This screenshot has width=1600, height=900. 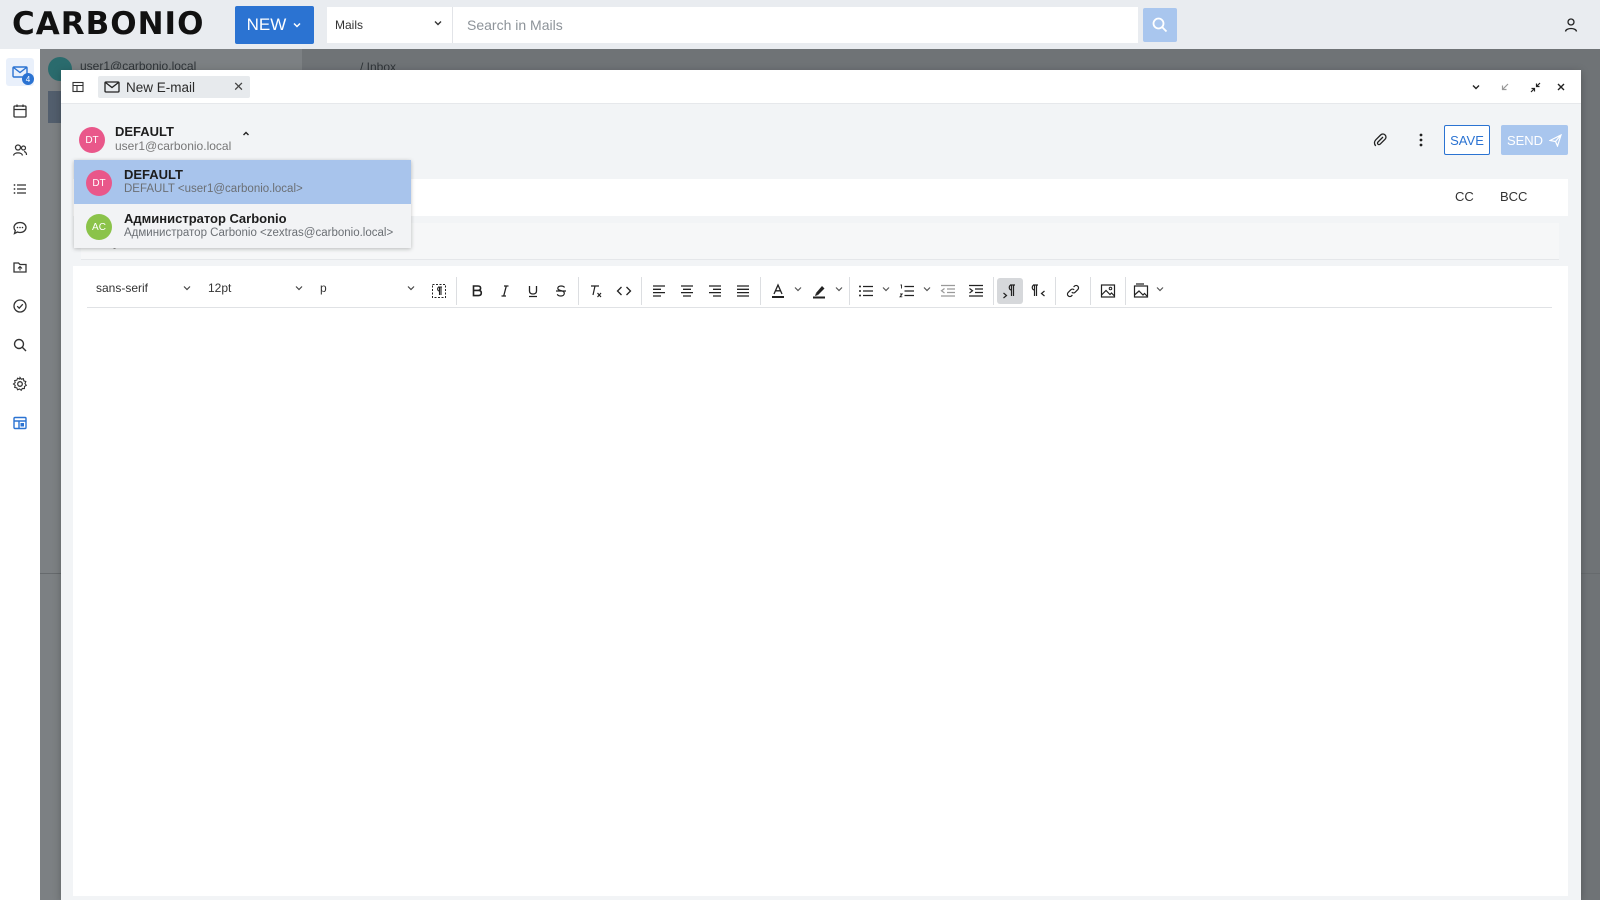 What do you see at coordinates (20, 150) in the screenshot?
I see `rail-item-contacts` at bounding box center [20, 150].